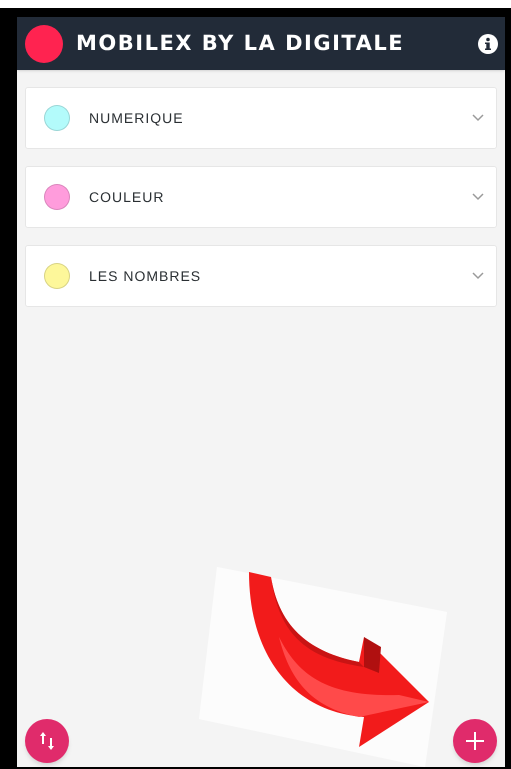 The height and width of the screenshot is (769, 511). I want to click on add-button, so click(475, 741).